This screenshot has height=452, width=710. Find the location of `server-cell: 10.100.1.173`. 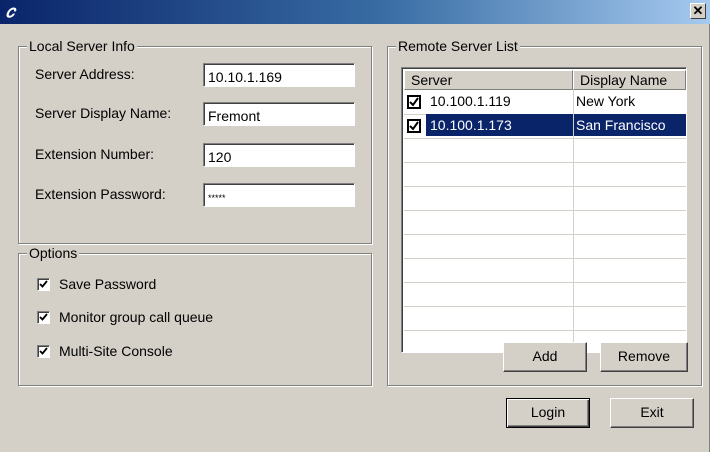

server-cell: 10.100.1.173 is located at coordinates (499, 126).